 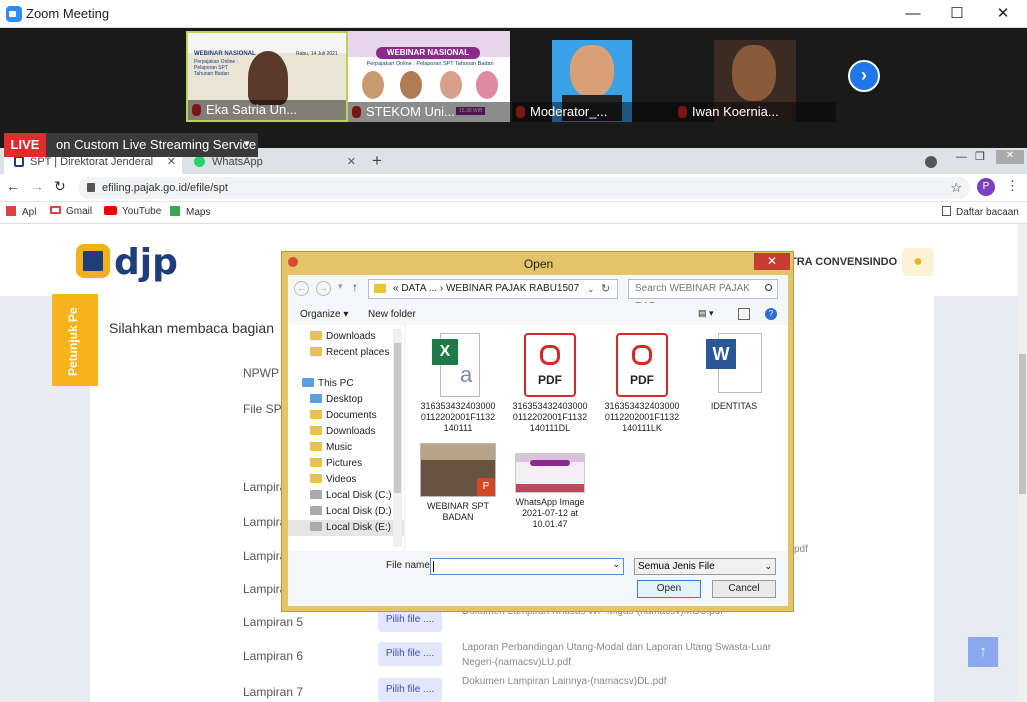 What do you see at coordinates (317, 54) in the screenshot?
I see `slide-date: Rabu, 14 Juli 2021` at bounding box center [317, 54].